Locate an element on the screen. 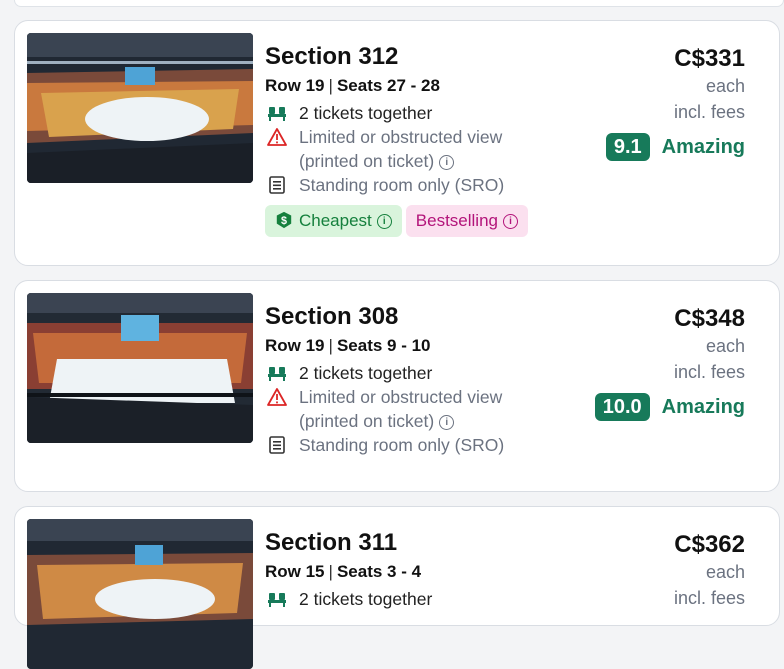 Image resolution: width=784 pixels, height=669 pixels. row-seats: Row 19 | Seats 9 - 10 is located at coordinates (348, 345).